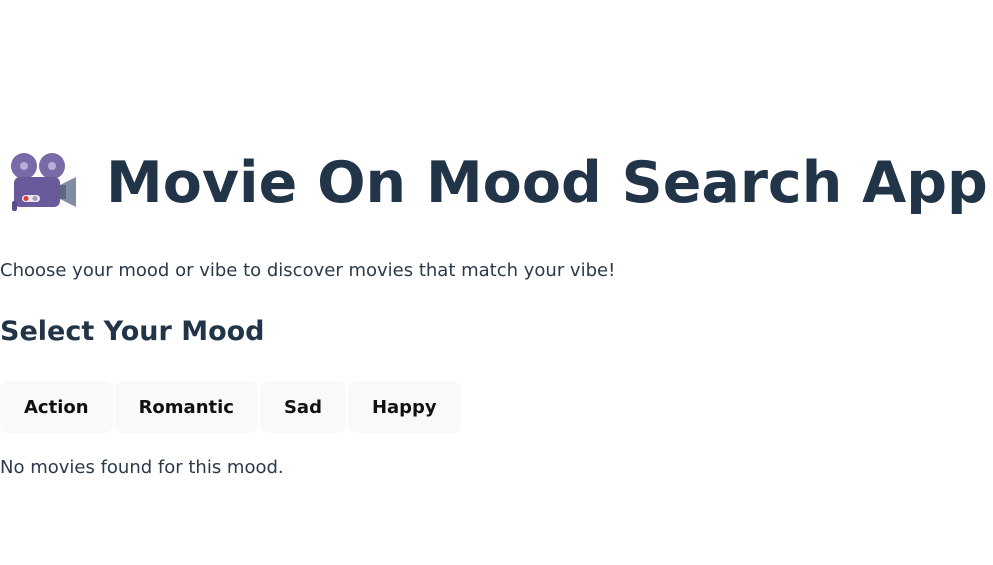 The width and height of the screenshot is (993, 565). I want to click on mood-button-group: Action Romantic Sad Happy, so click(230, 407).